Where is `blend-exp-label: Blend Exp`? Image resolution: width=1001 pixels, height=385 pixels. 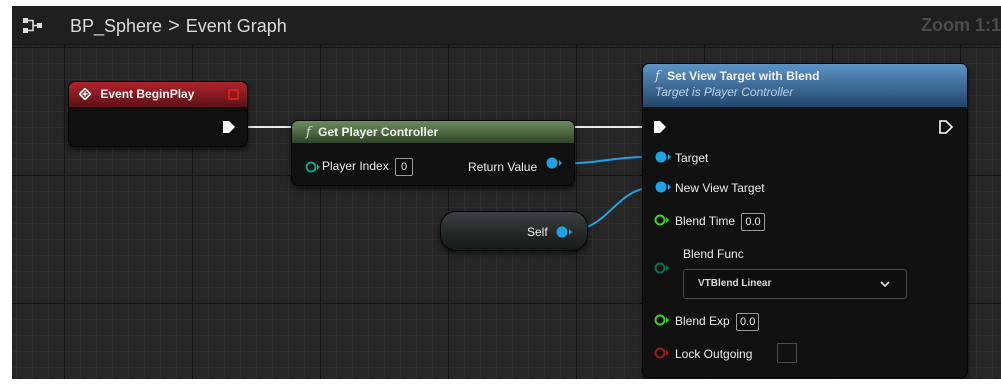 blend-exp-label: Blend Exp is located at coordinates (702, 321).